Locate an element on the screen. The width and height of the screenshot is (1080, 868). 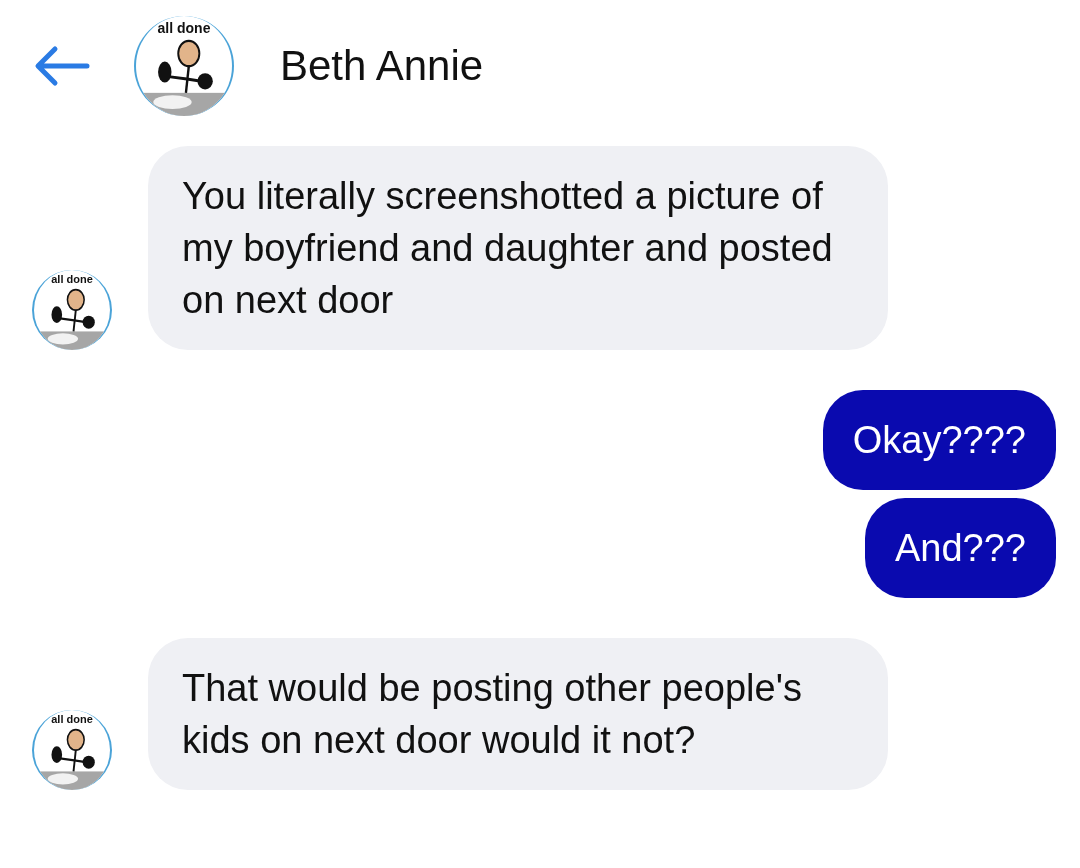
back-arrow-icon is located at coordinates (62, 66).